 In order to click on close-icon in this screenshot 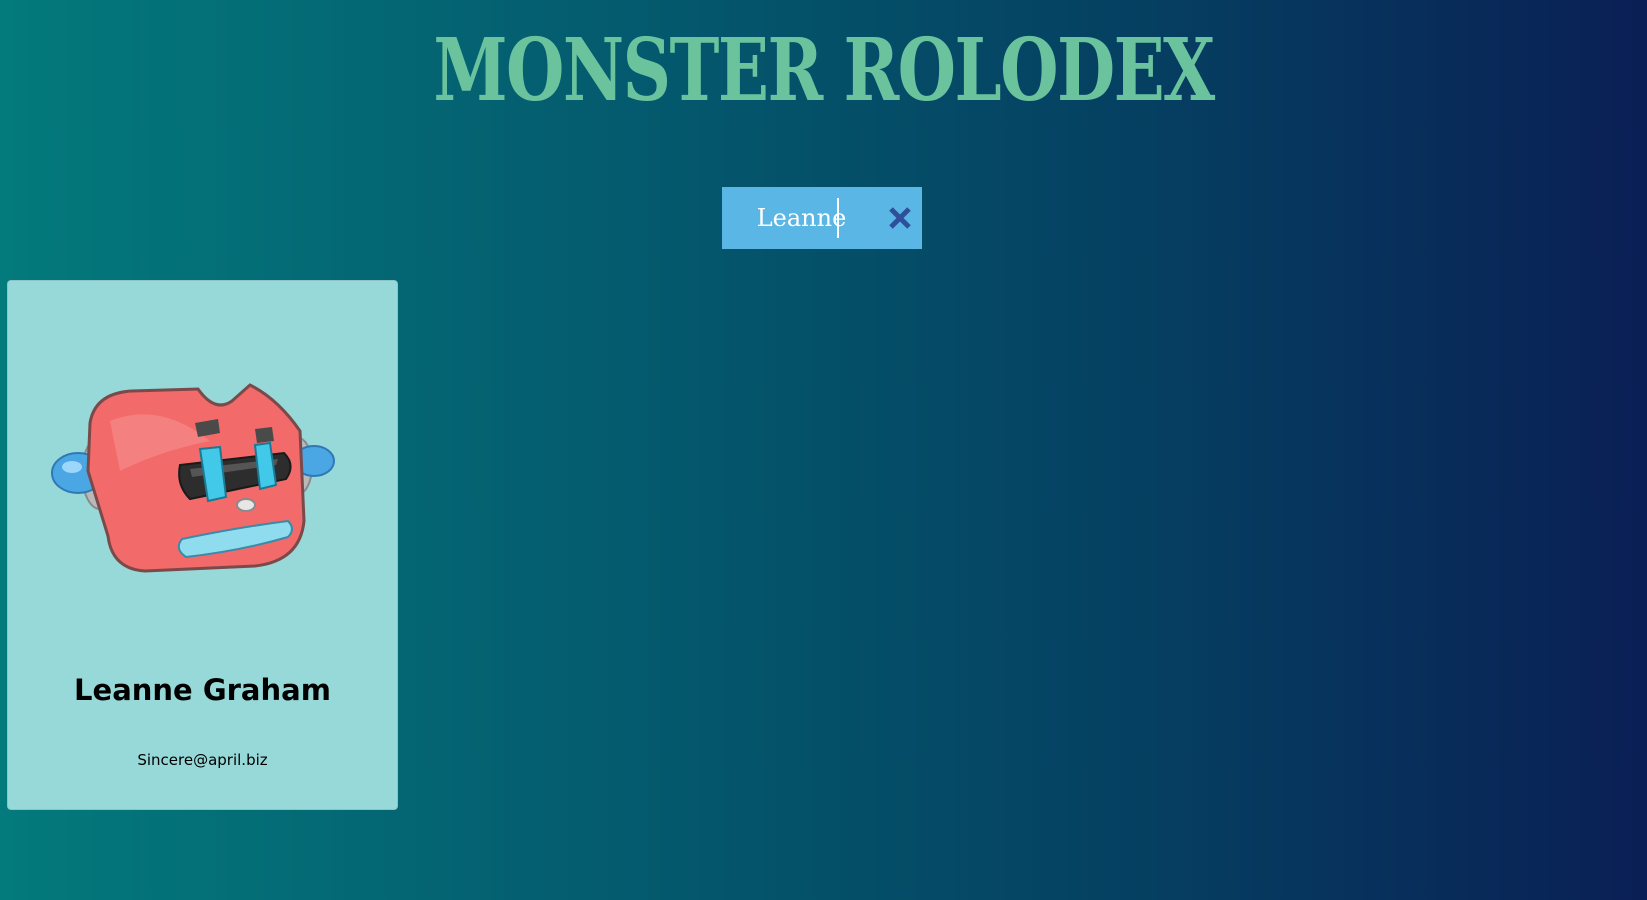, I will do `click(900, 218)`.